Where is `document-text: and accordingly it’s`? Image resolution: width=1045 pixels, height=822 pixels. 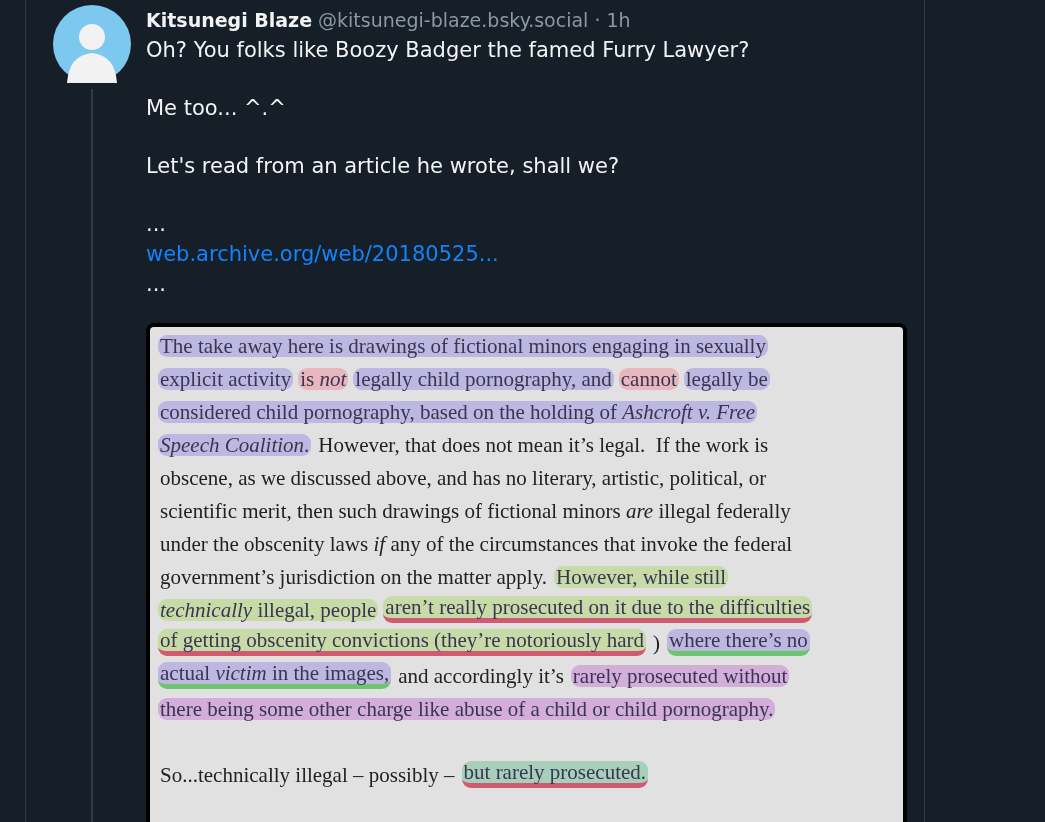 document-text: and accordingly it’s is located at coordinates (481, 675).